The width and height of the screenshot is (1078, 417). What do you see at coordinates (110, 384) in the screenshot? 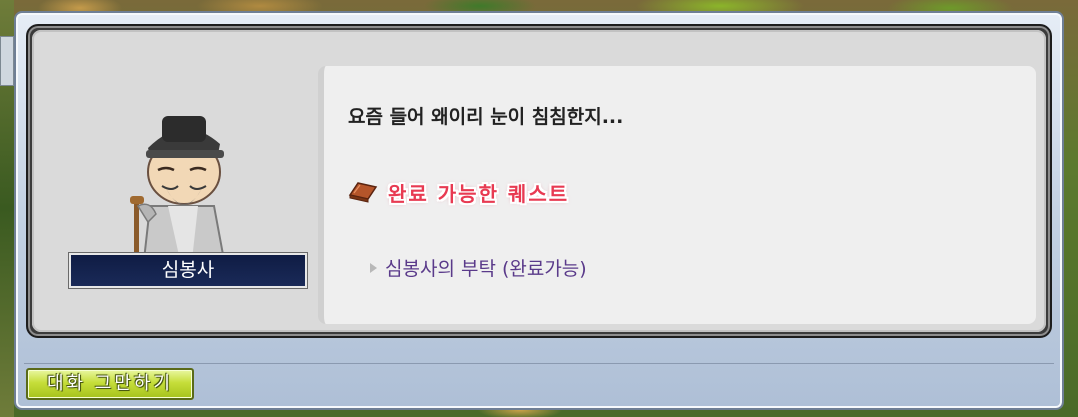
I see `end-chat-button: 대화 그만하기` at bounding box center [110, 384].